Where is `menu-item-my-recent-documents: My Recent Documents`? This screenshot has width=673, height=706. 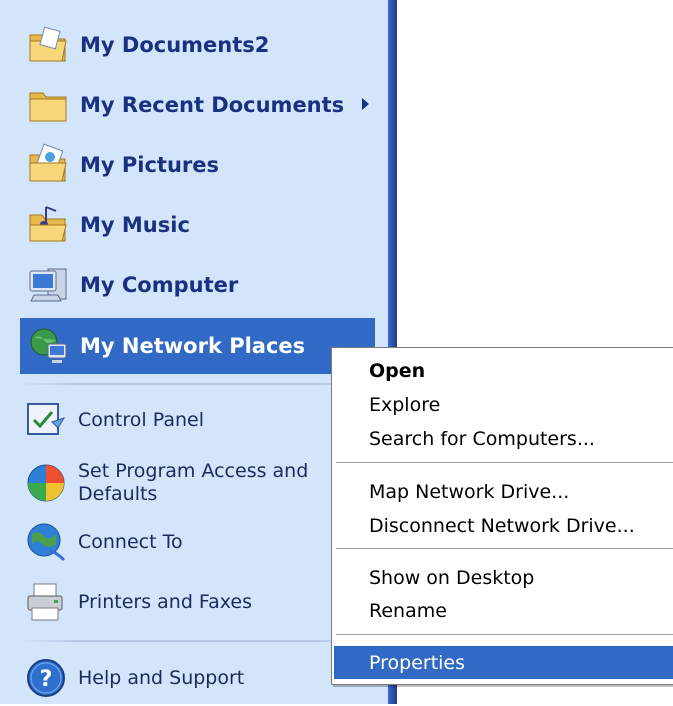
menu-item-my-recent-documents: My Recent Documents is located at coordinates (197, 105).